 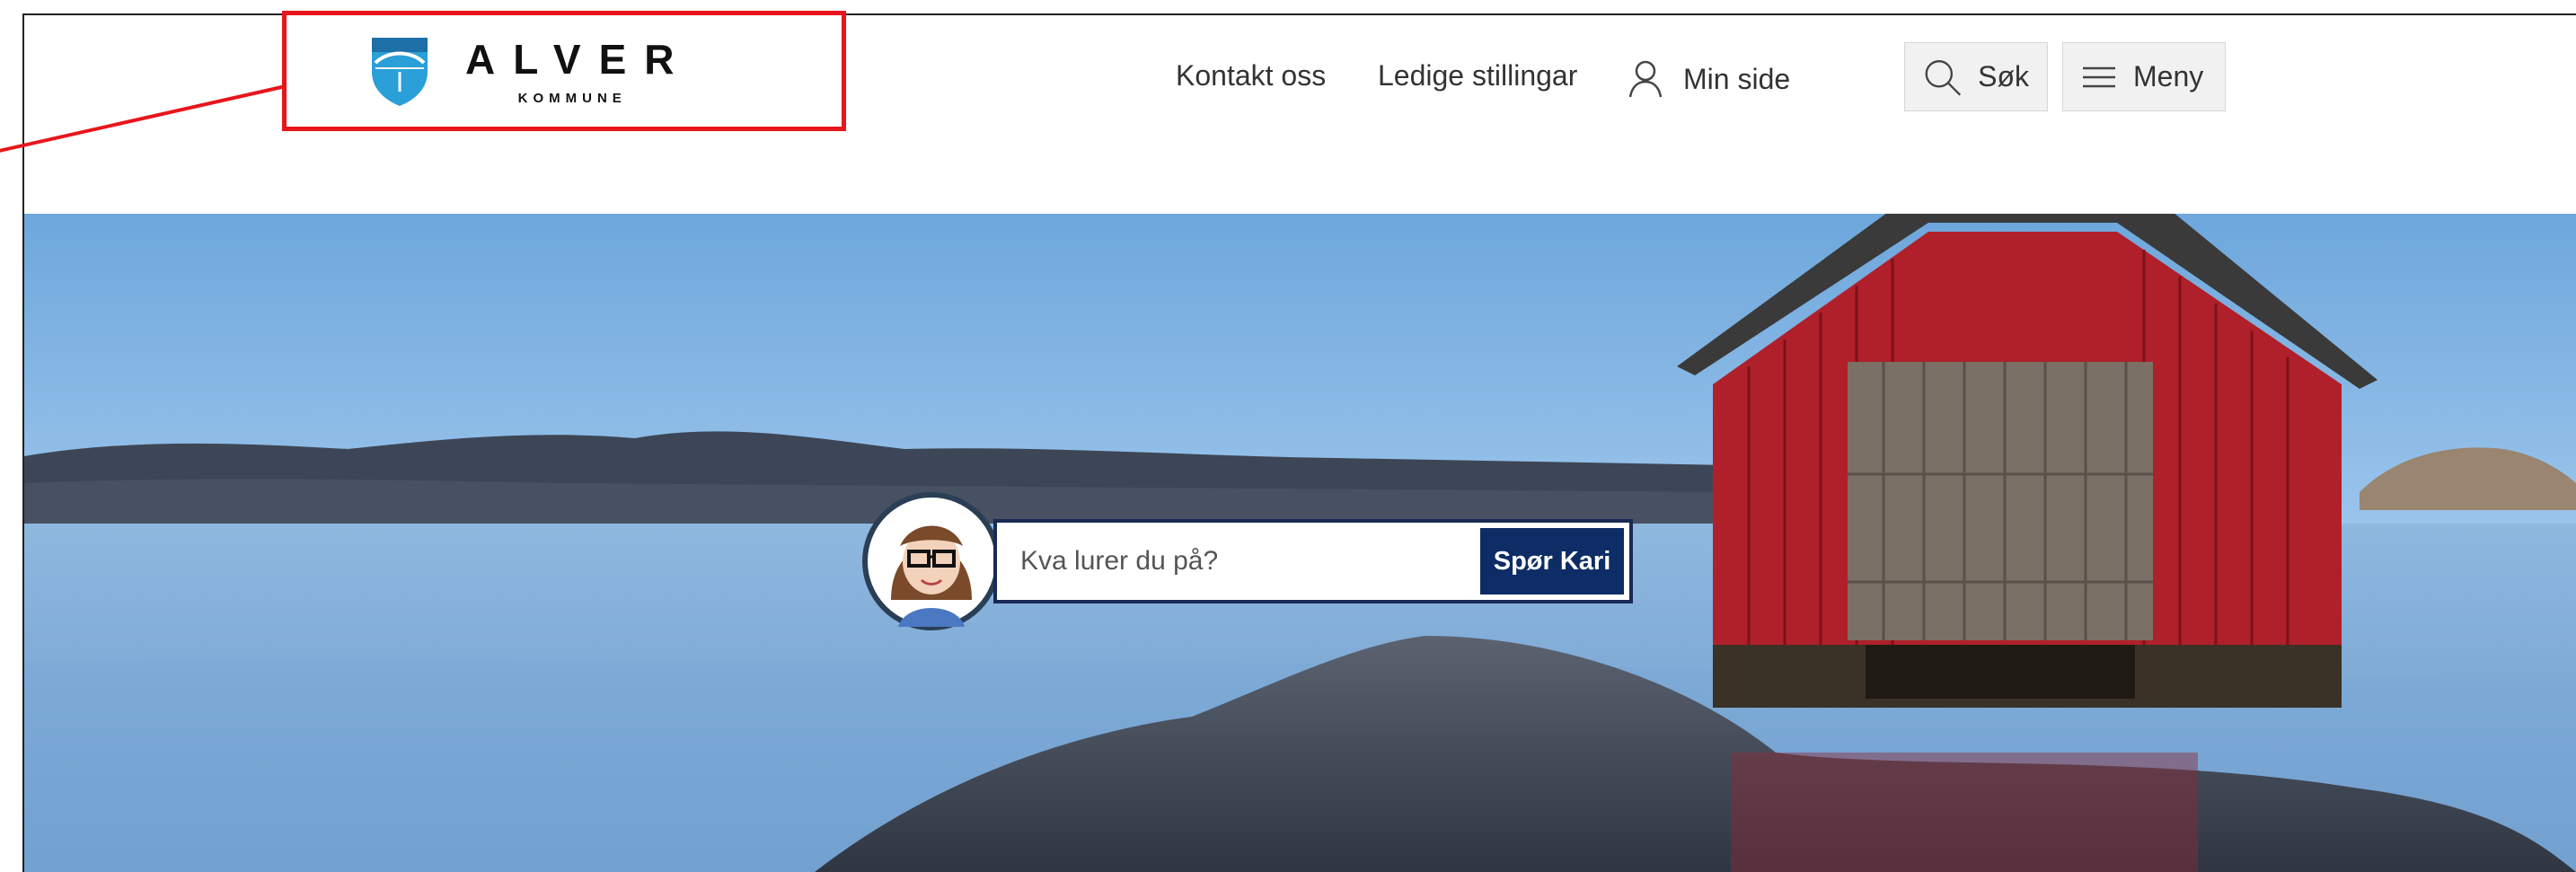 What do you see at coordinates (1645, 79) in the screenshot?
I see `user-icon` at bounding box center [1645, 79].